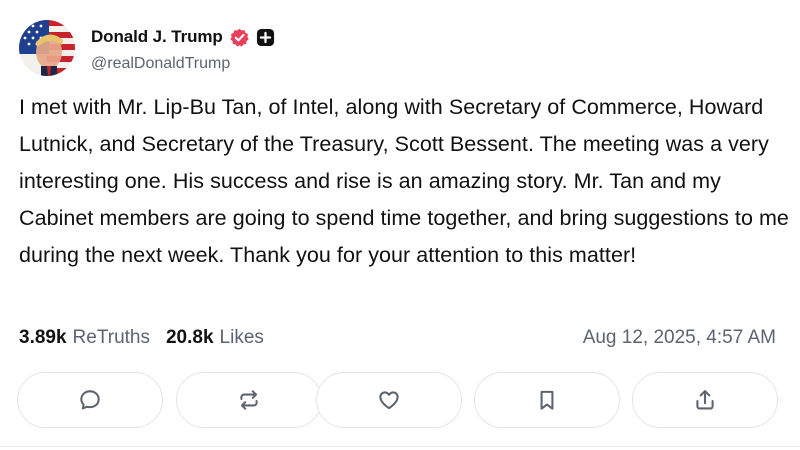 Image resolution: width=800 pixels, height=450 pixels. I want to click on divider, so click(400, 446).